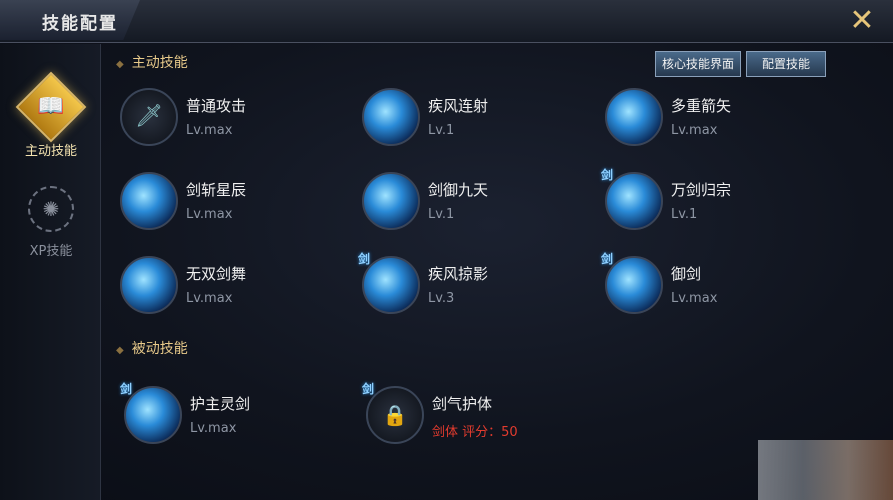 This screenshot has height=500, width=893. What do you see at coordinates (391, 117) in the screenshot?
I see `skill-gale-icon` at bounding box center [391, 117].